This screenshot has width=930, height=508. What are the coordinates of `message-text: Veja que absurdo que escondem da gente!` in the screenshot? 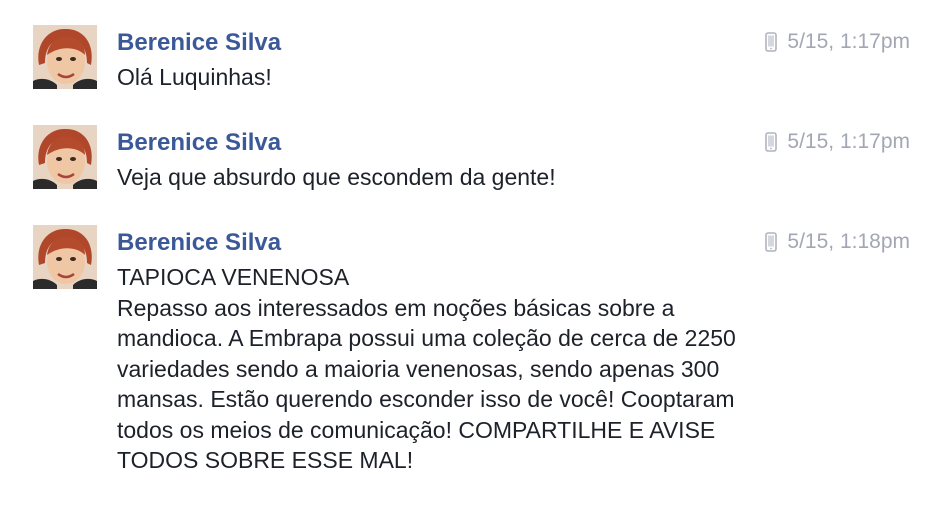 It's located at (467, 177).